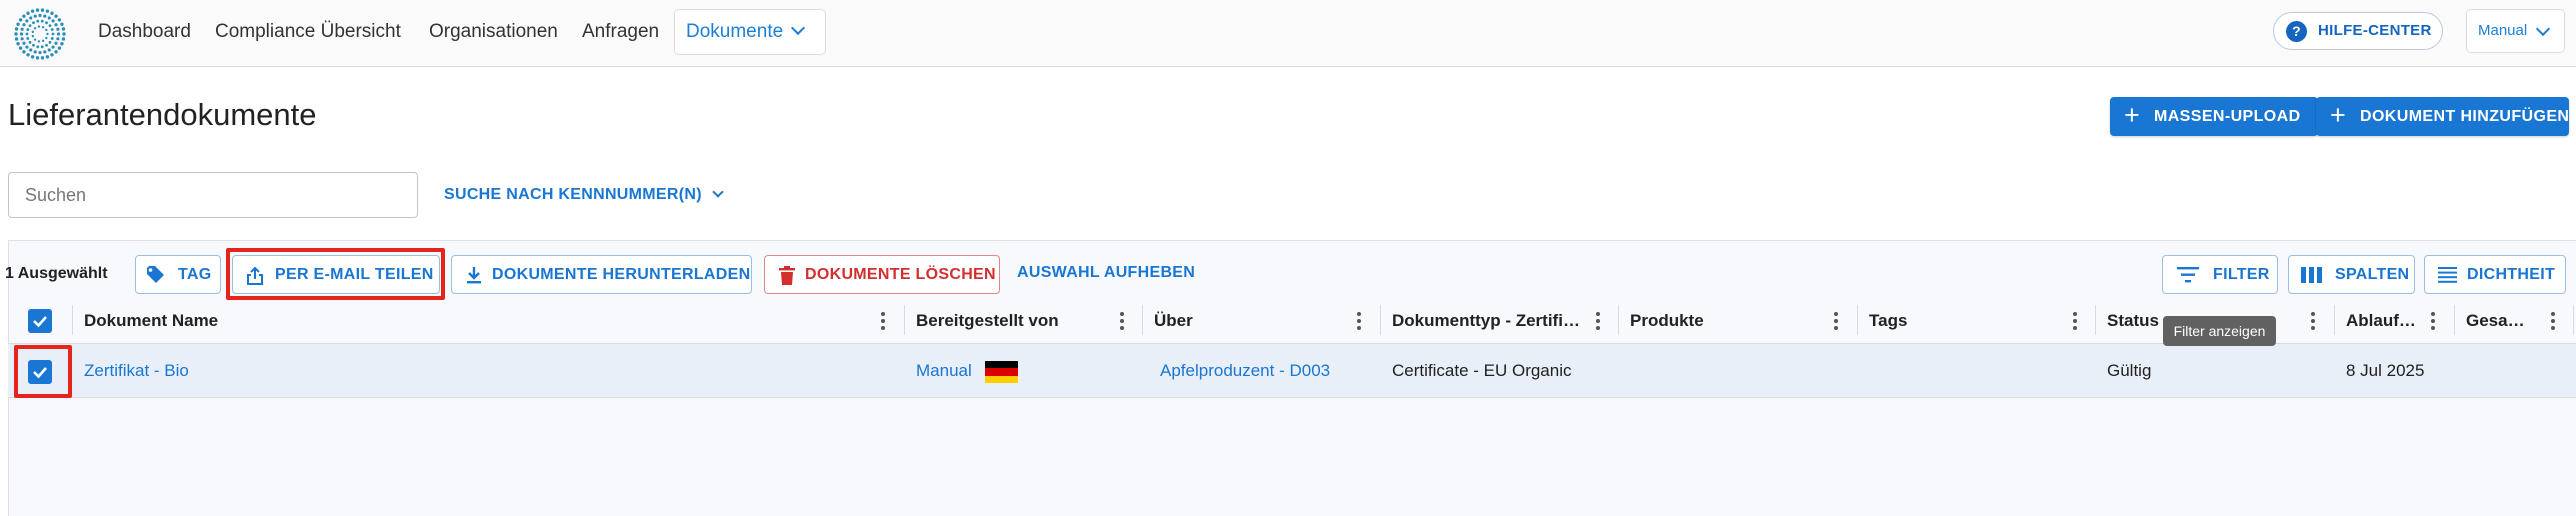 The width and height of the screenshot is (2576, 516). I want to click on search-mode-dropdown: SUCHE NACH KENNNUMMER(N), so click(584, 195).